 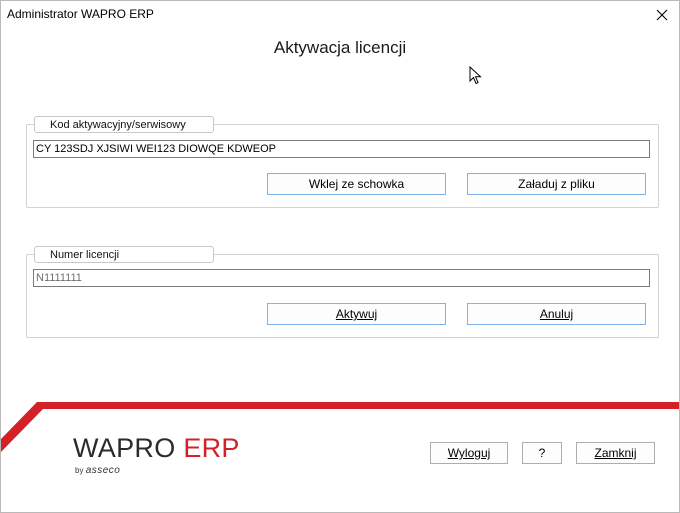 I want to click on asseco-logo-text: asseco, so click(x=103, y=470).